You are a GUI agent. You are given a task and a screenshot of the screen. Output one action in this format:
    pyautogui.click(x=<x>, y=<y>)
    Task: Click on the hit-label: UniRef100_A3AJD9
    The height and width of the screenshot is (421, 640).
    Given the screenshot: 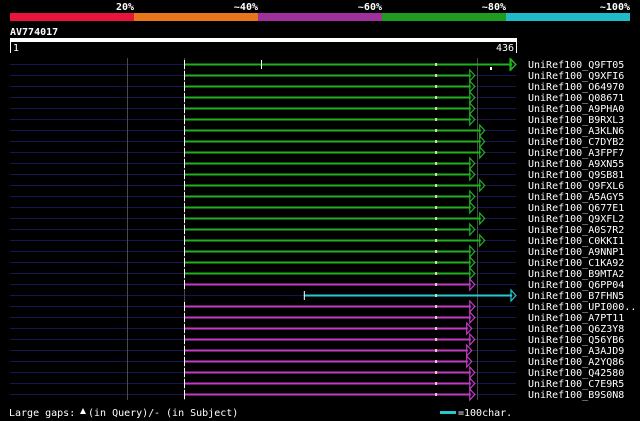 What is the action you would take?
    pyautogui.click(x=576, y=351)
    